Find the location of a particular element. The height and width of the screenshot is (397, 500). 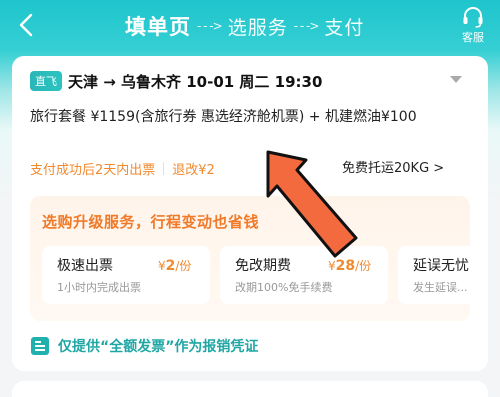

ticket-notices: 支付成功后2天内出票 退改¥2 免费托运20KG > is located at coordinates (250, 168).